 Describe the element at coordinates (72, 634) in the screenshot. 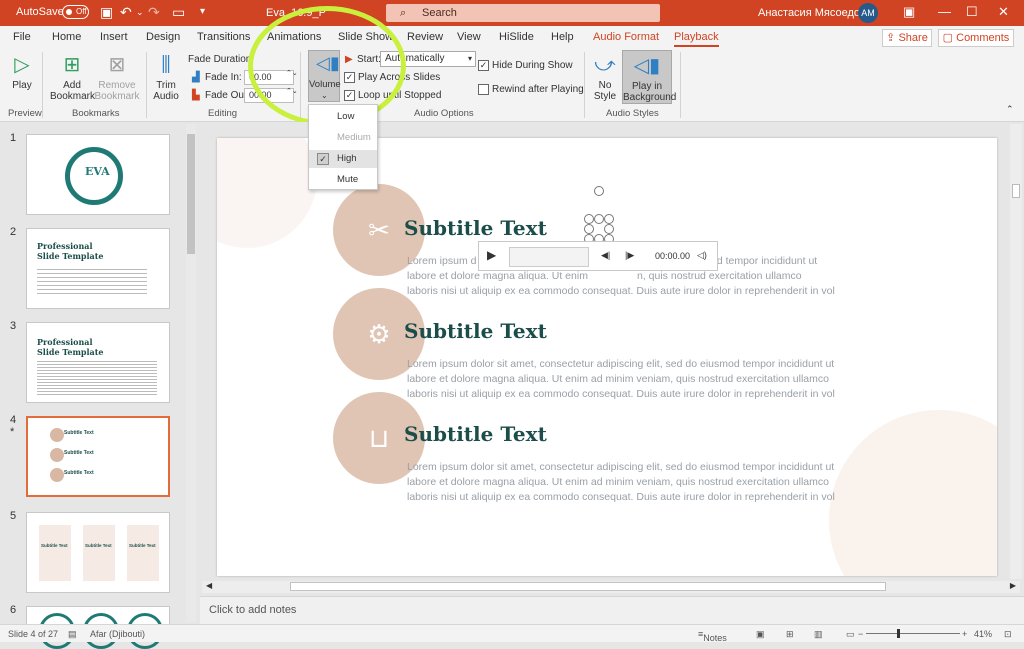

I see `accessibility-icon: ▤` at that location.